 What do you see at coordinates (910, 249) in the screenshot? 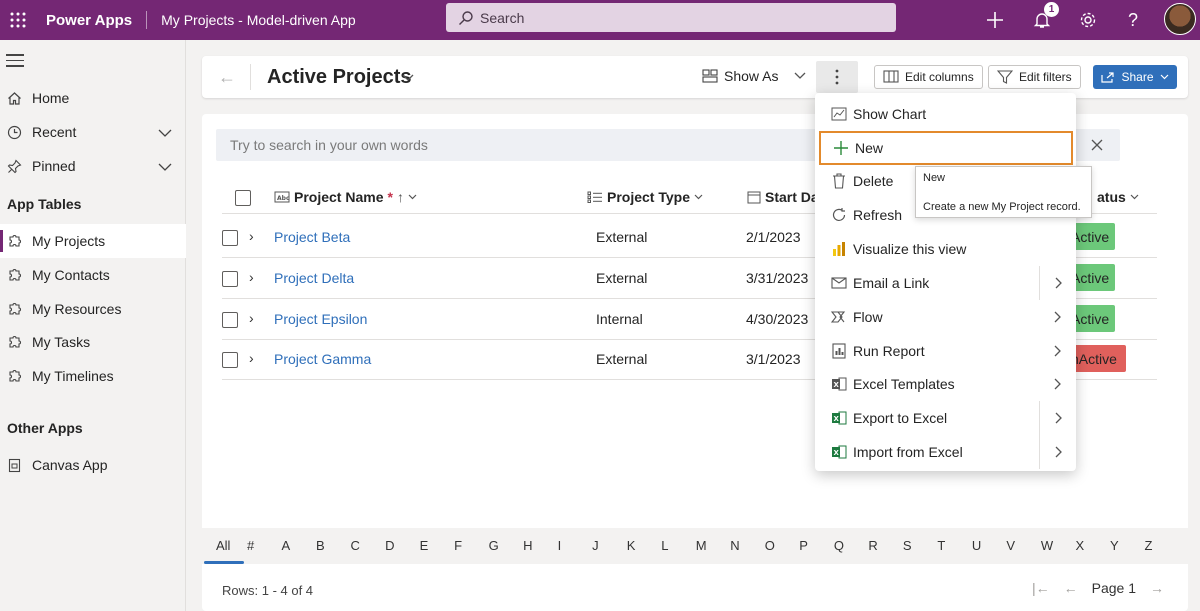
I see `menu-item-label: Visualize this view` at bounding box center [910, 249].